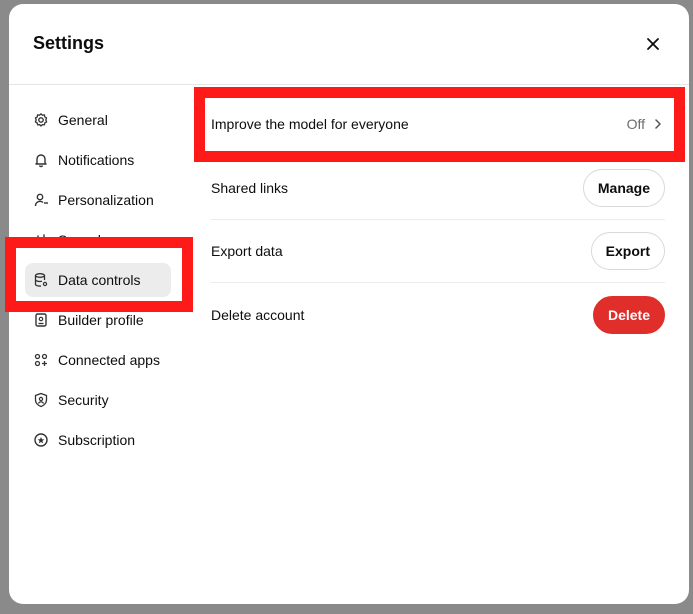 This screenshot has height=614, width=693. I want to click on chevron-right-icon, so click(658, 124).